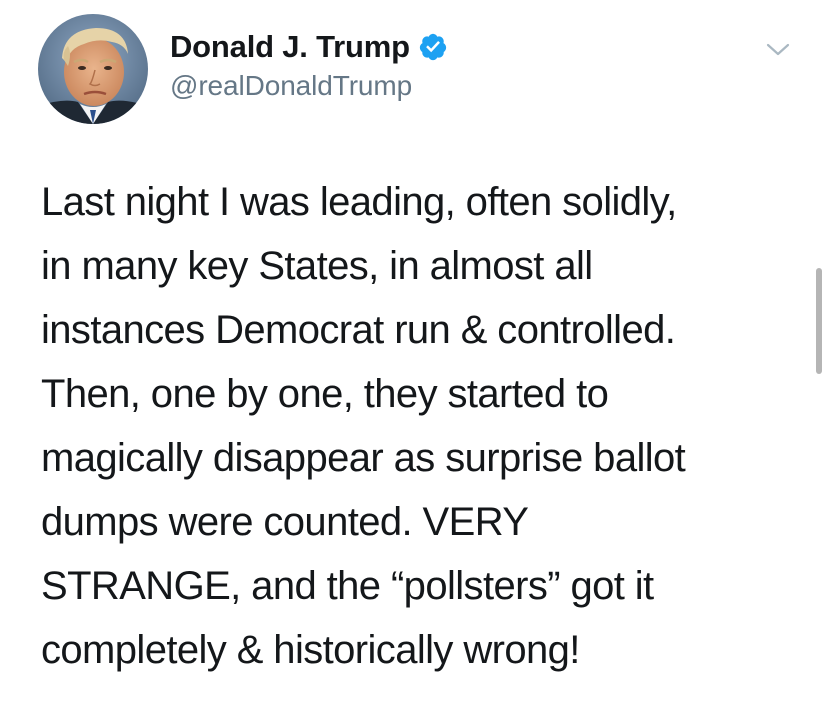 The image size is (827, 715). What do you see at coordinates (310, 650) in the screenshot?
I see `tweet-text-line: completely & historically wrong!` at bounding box center [310, 650].